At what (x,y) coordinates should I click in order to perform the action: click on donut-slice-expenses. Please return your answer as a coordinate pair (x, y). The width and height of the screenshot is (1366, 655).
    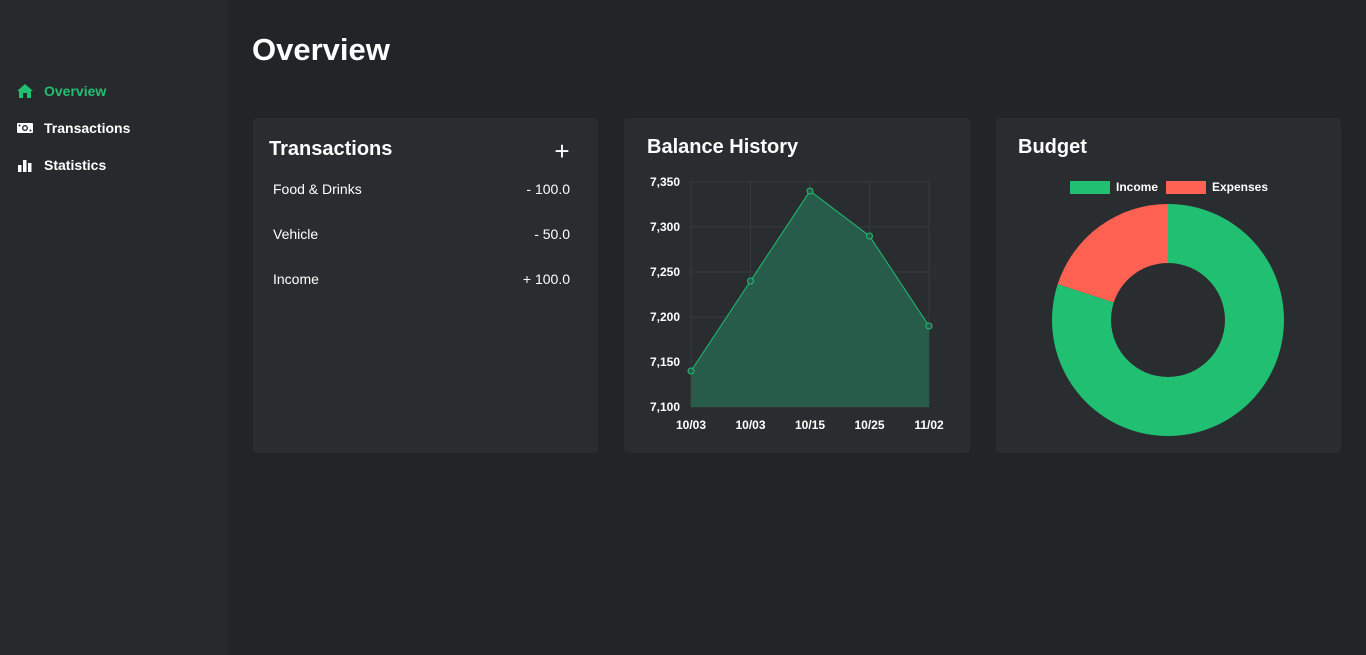
    Looking at the image, I should click on (1112, 253).